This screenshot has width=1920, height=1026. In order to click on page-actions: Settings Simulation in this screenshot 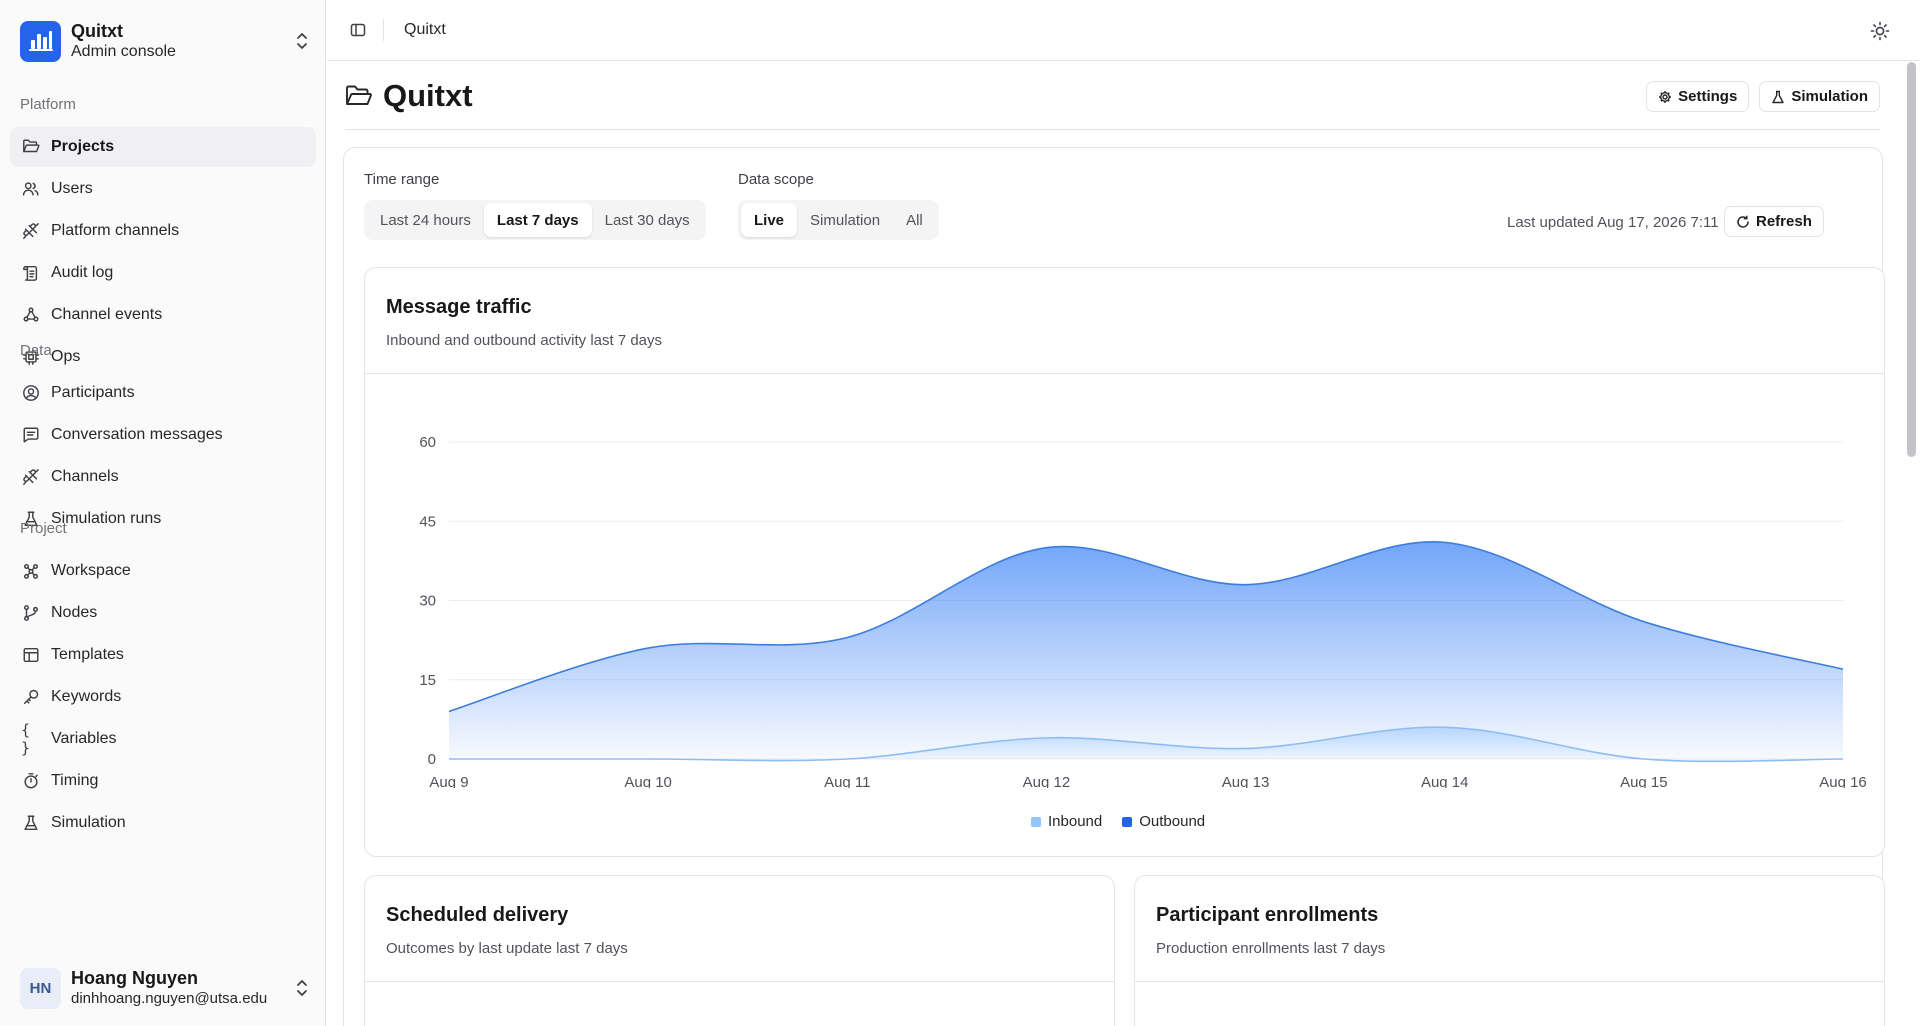, I will do `click(1763, 96)`.